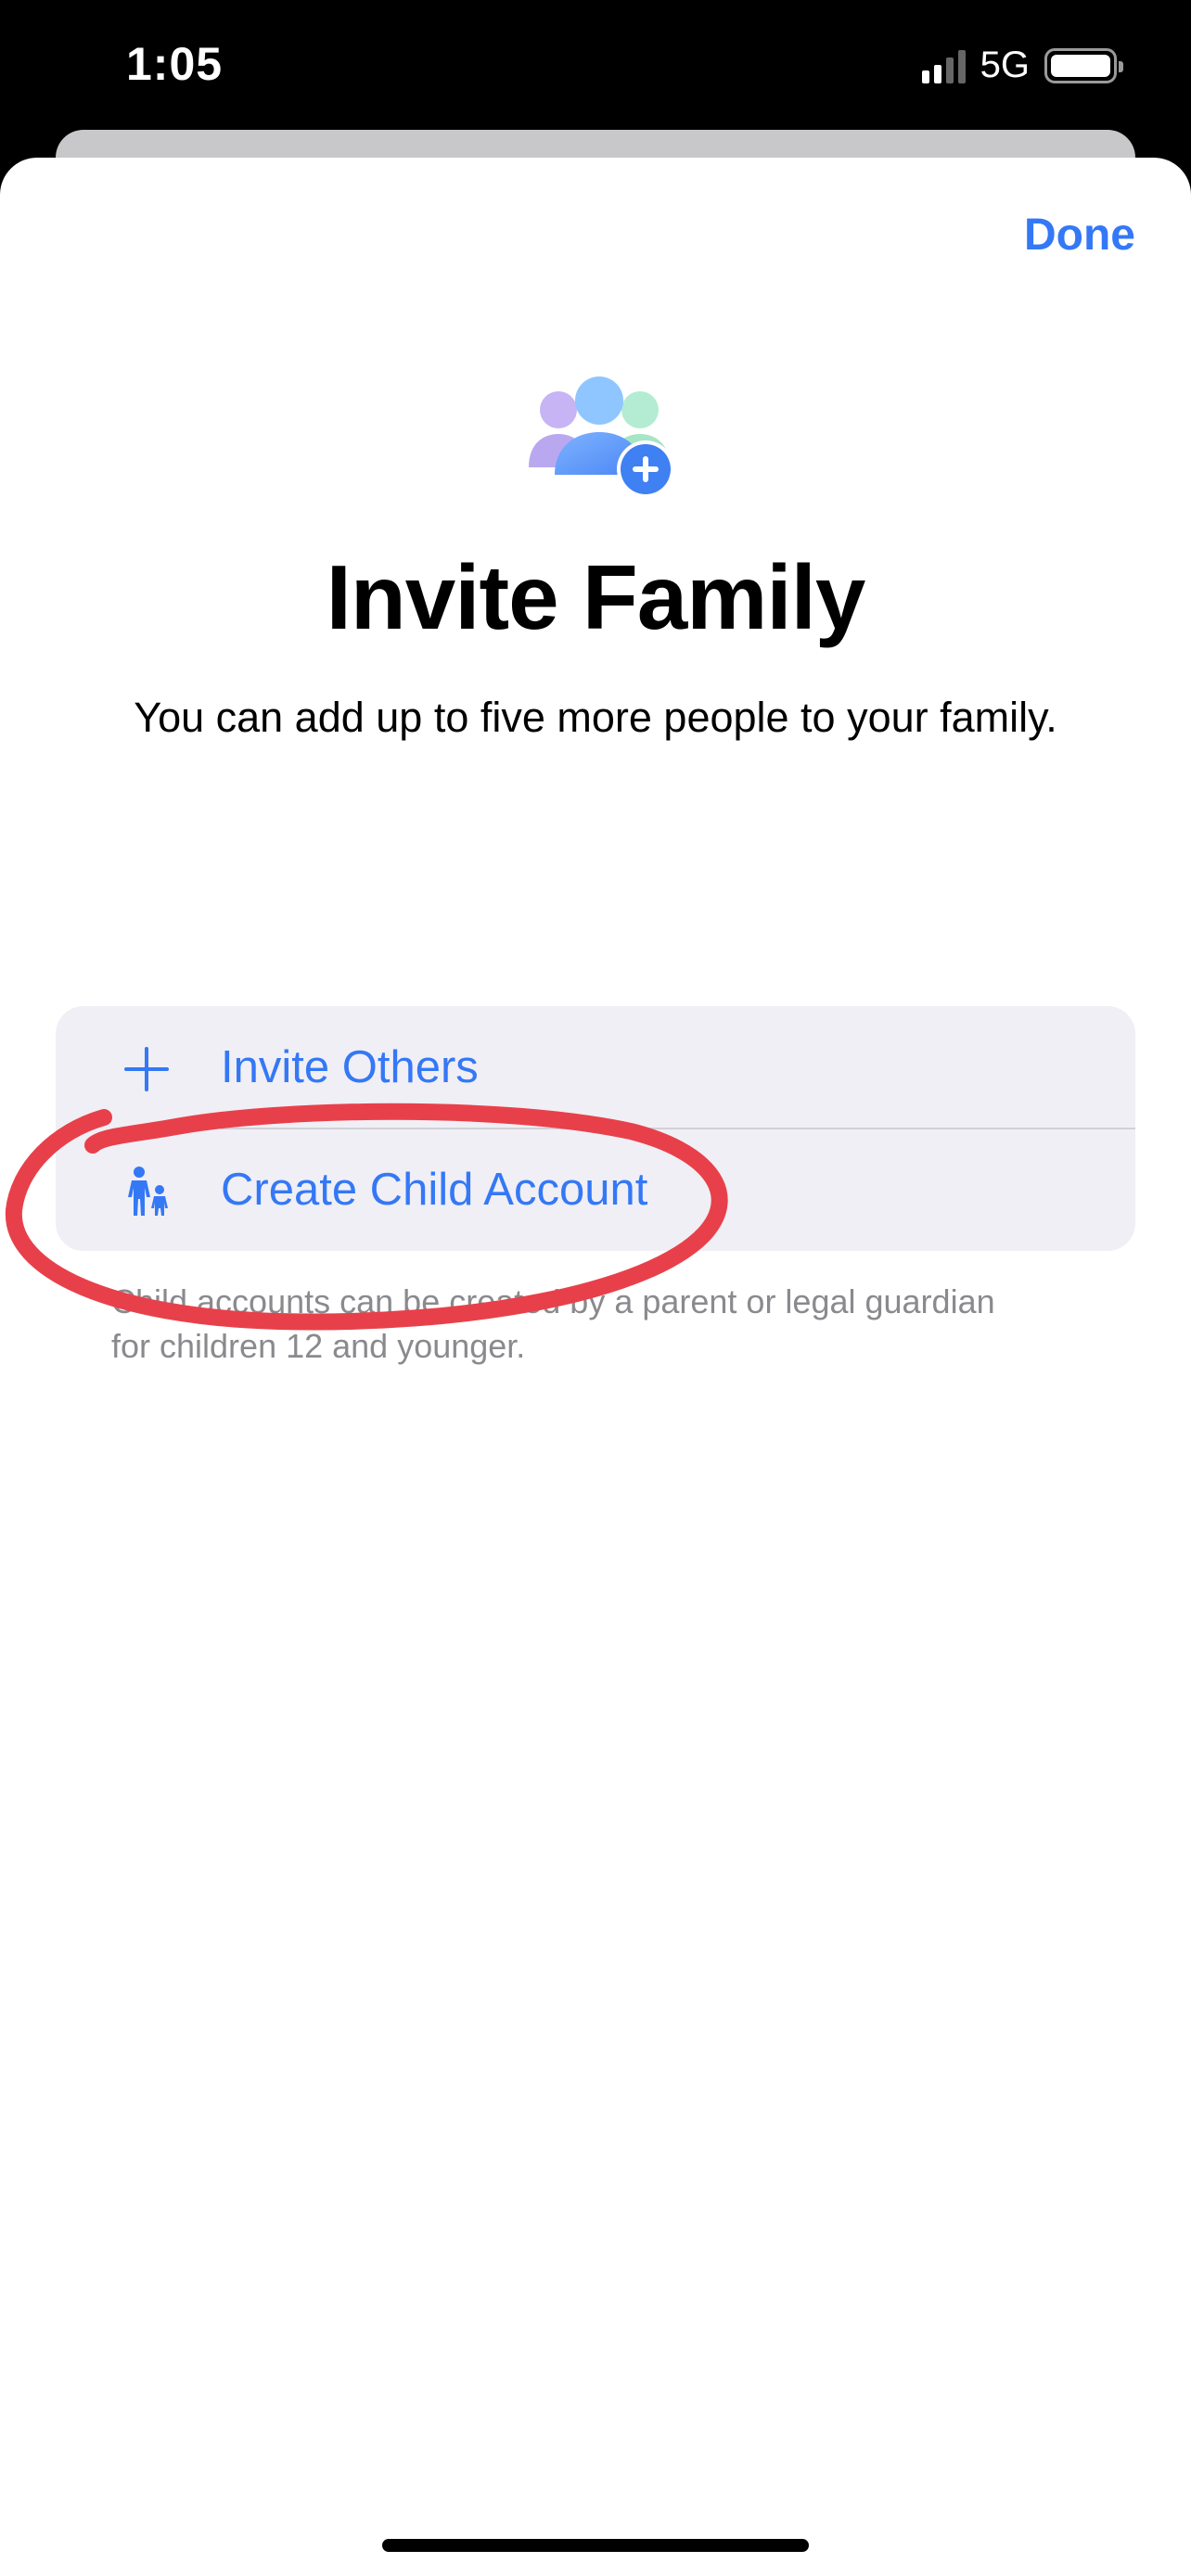  I want to click on plus-icon, so click(146, 1069).